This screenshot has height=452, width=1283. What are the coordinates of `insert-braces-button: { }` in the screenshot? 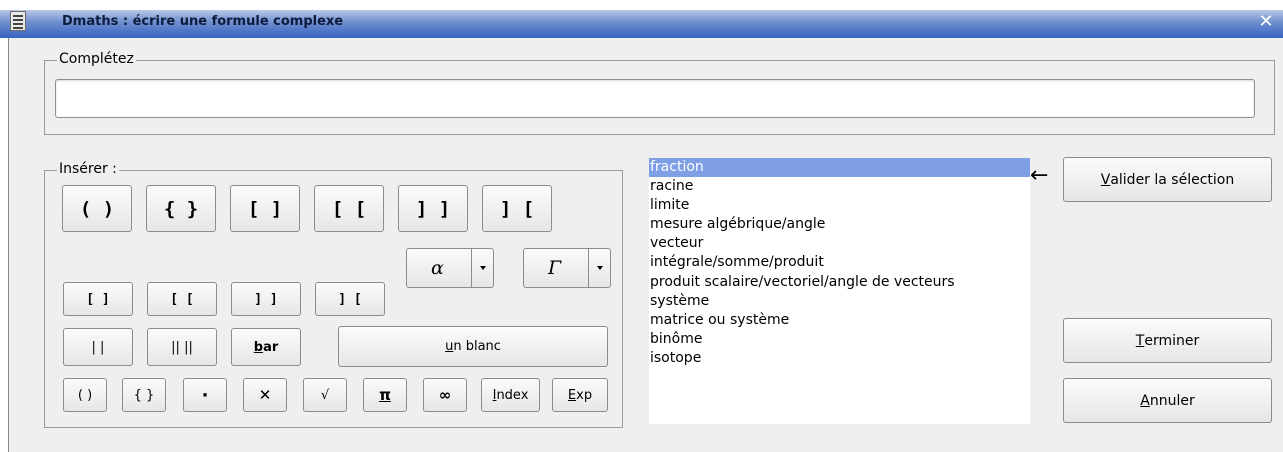 It's located at (181, 208).